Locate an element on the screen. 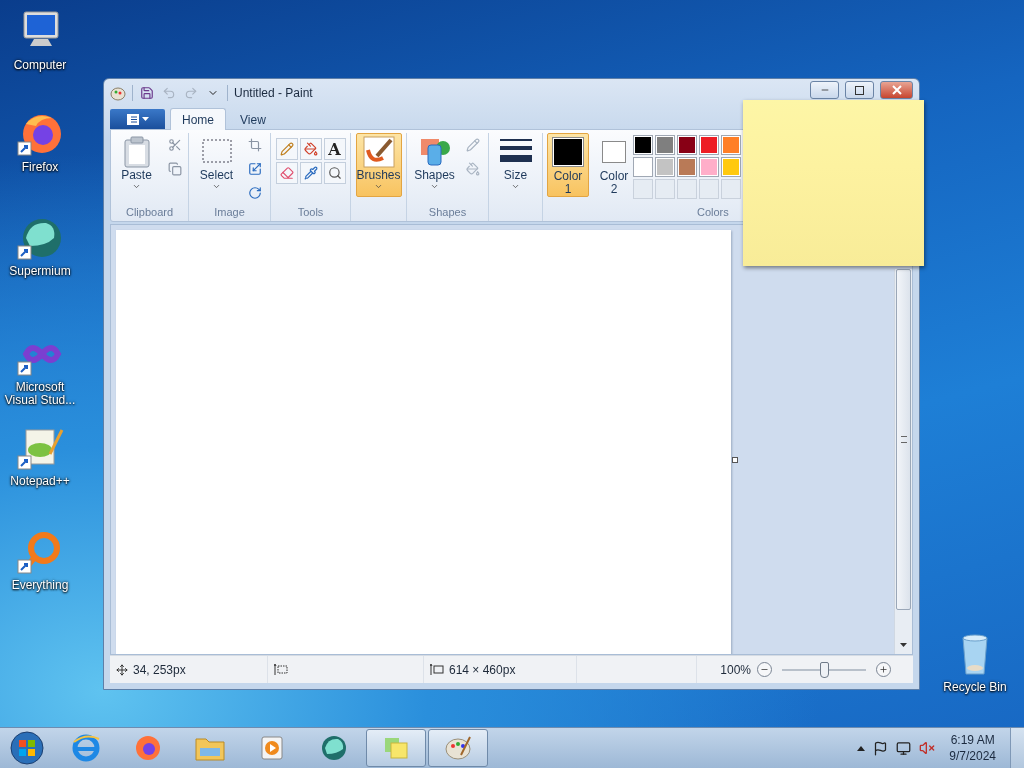 The height and width of the screenshot is (768, 1024). redo-icon is located at coordinates (191, 93).